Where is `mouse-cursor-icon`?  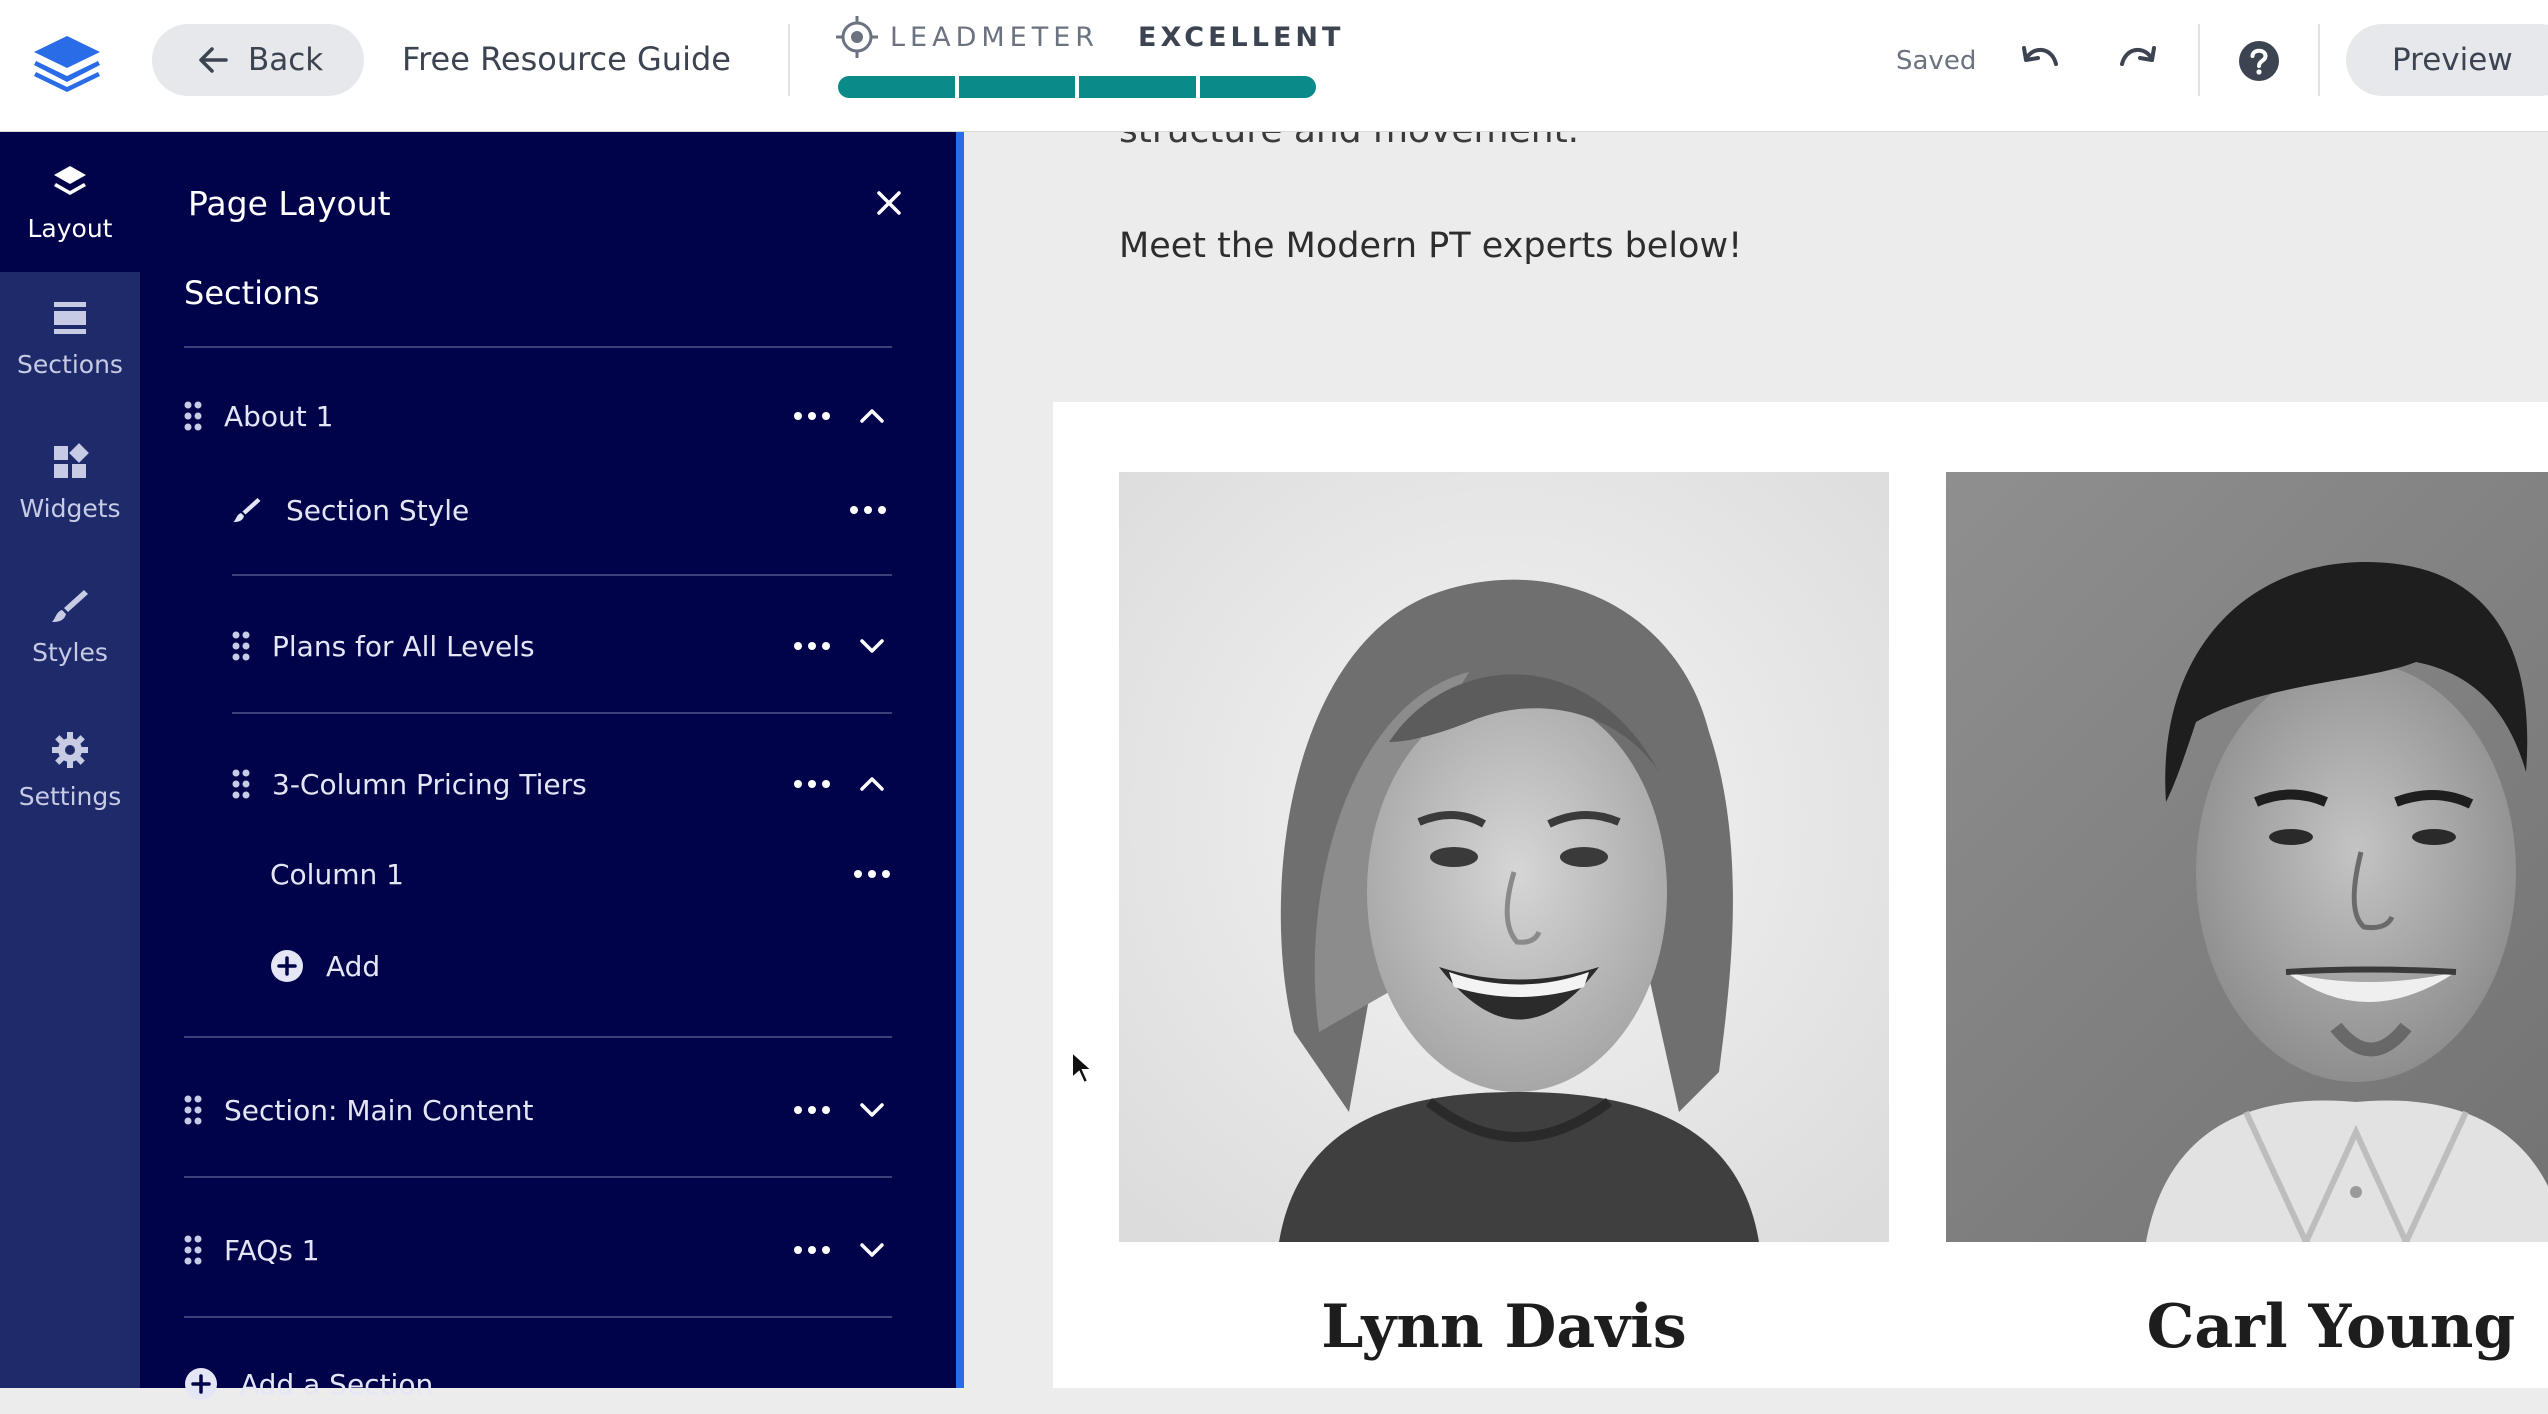
mouse-cursor-icon is located at coordinates (1082, 1067).